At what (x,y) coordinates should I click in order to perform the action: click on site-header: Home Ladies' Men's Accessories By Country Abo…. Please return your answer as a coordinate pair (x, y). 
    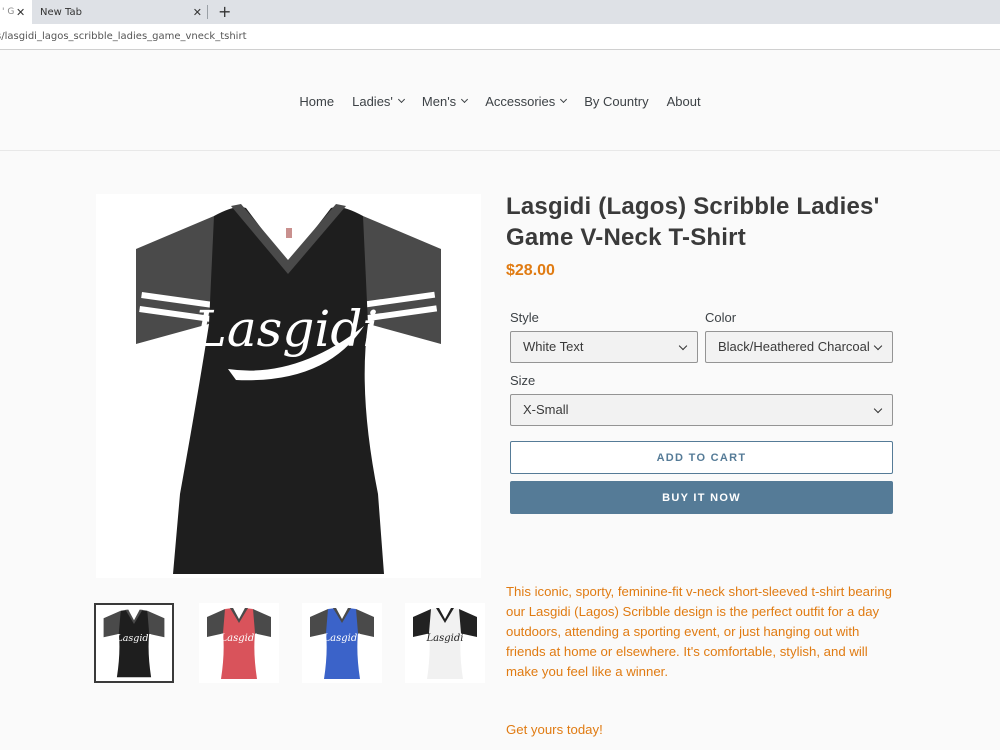
    Looking at the image, I should click on (500, 101).